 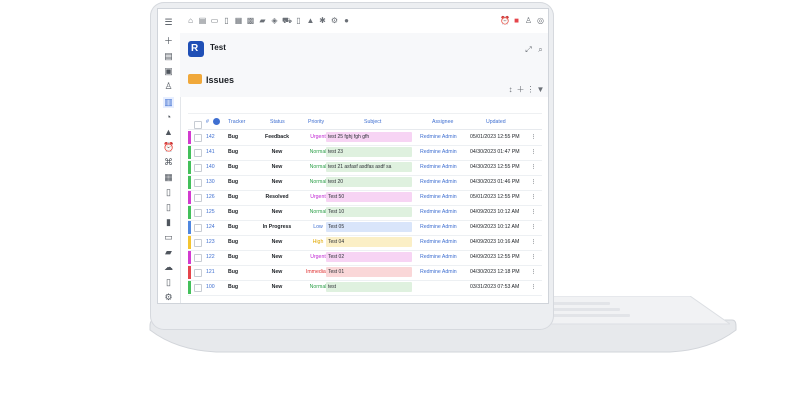 What do you see at coordinates (369, 272) in the screenshot?
I see `issue-subject: Test 01` at bounding box center [369, 272].